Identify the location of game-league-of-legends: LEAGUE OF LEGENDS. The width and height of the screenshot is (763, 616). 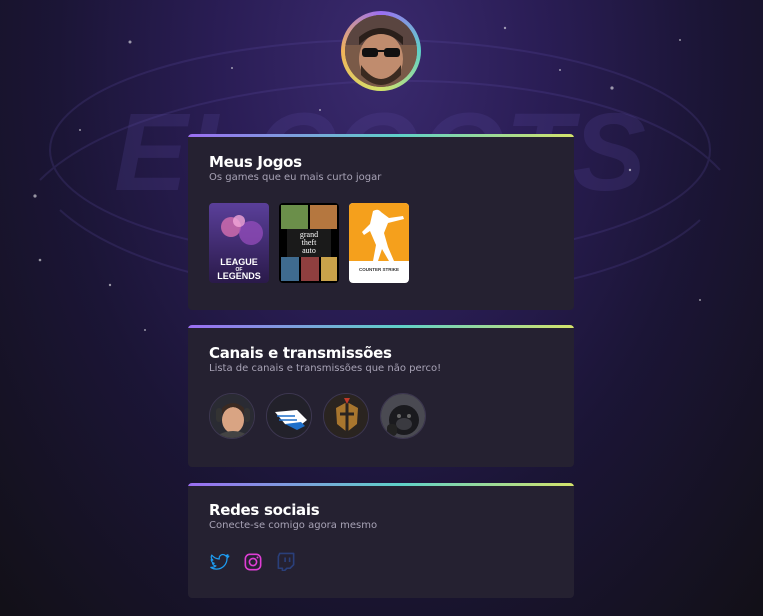
(239, 243).